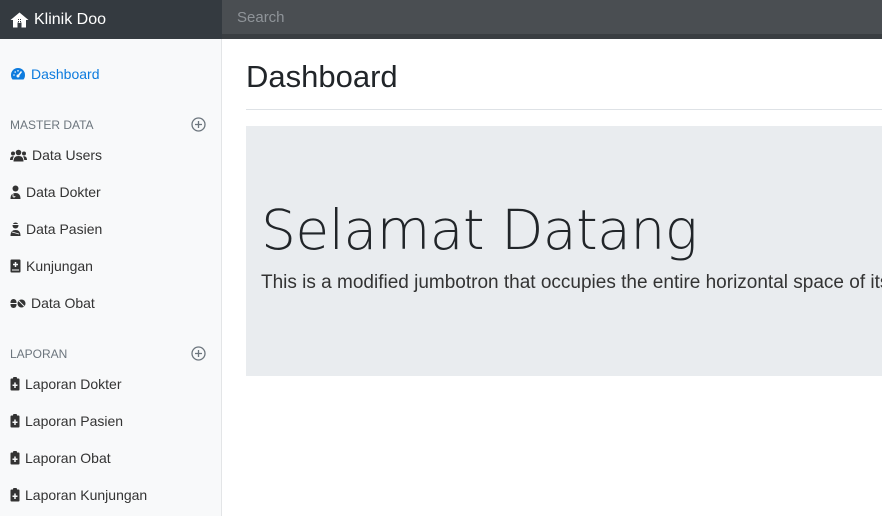 The image size is (882, 516). Describe the element at coordinates (15, 229) in the screenshot. I see `user-injured-icon` at that location.